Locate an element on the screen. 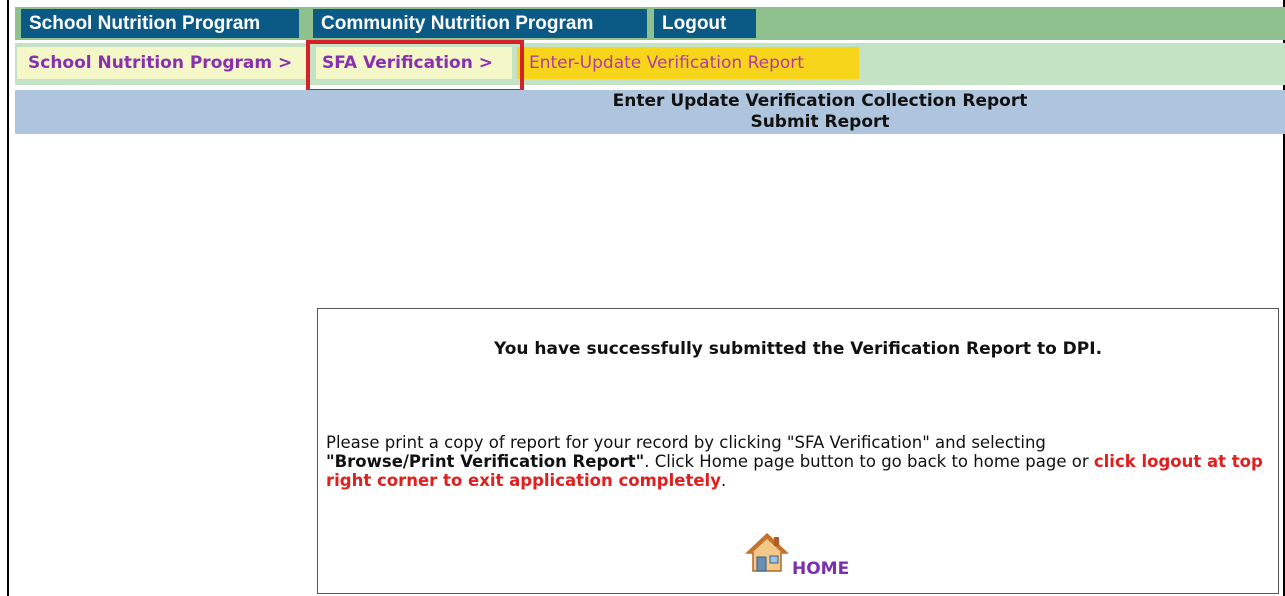  nav-school-nutrition-program: School Nutrition Program is located at coordinates (160, 23).